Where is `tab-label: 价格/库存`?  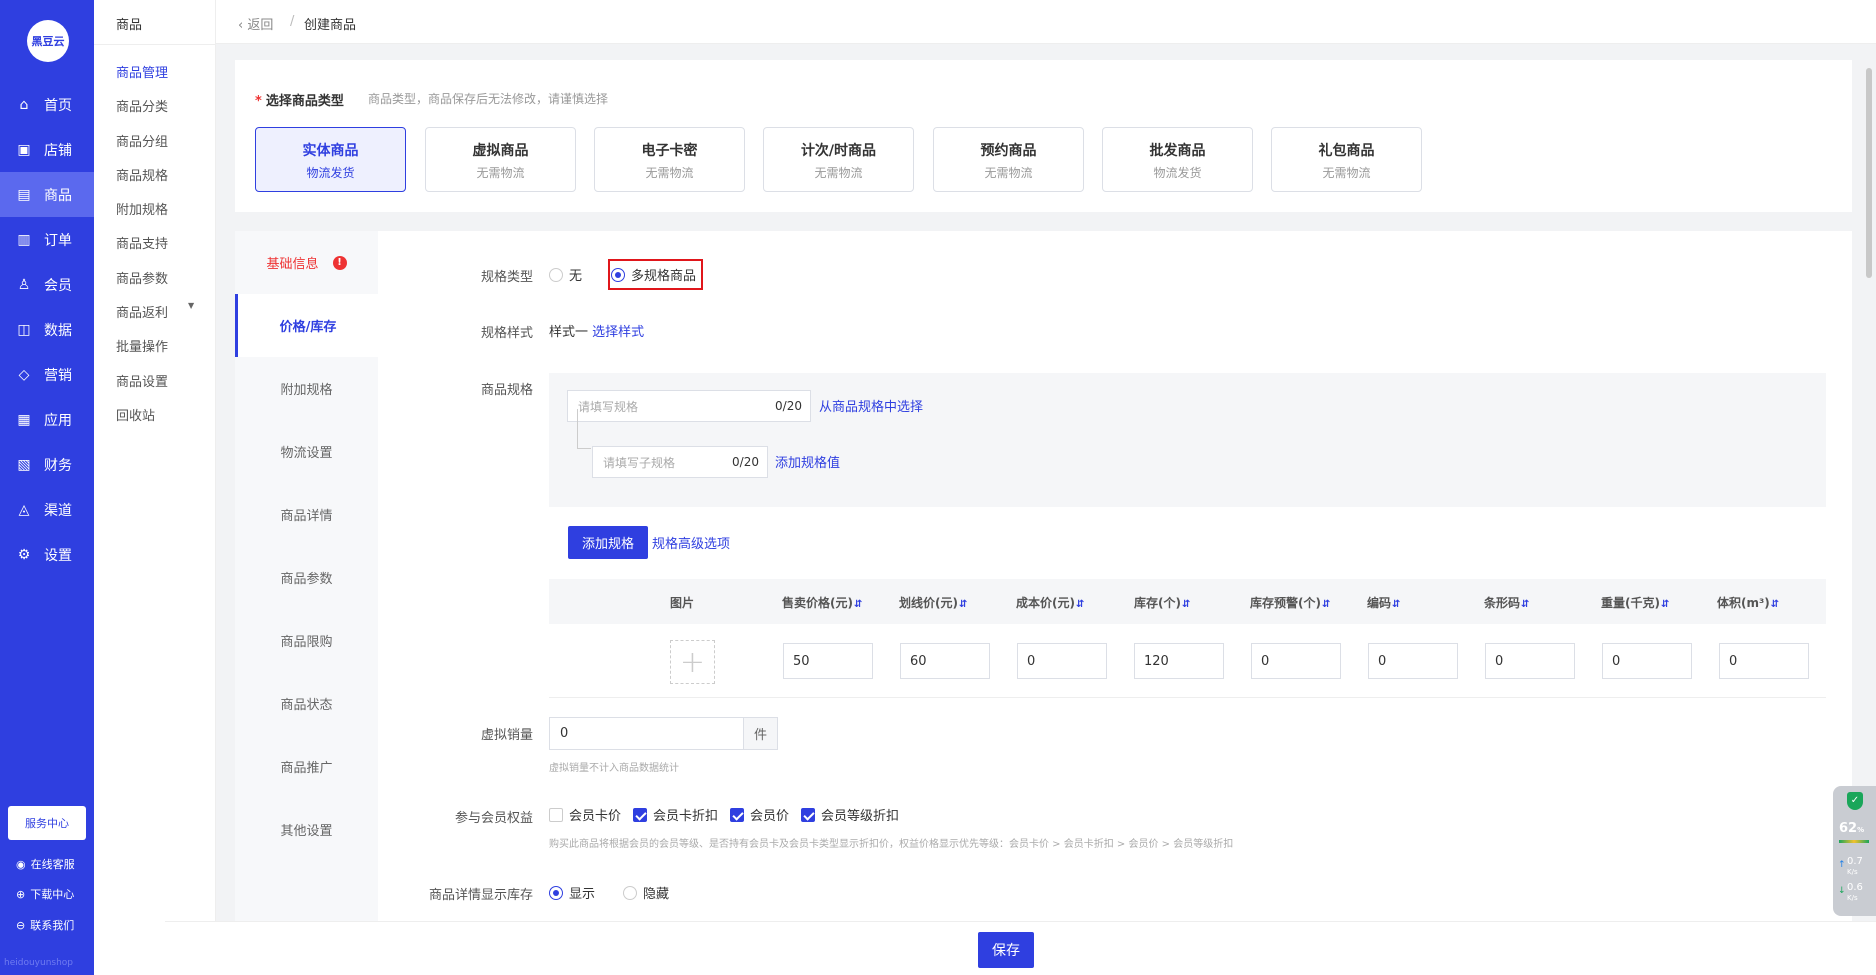
tab-label: 价格/库存 is located at coordinates (308, 327).